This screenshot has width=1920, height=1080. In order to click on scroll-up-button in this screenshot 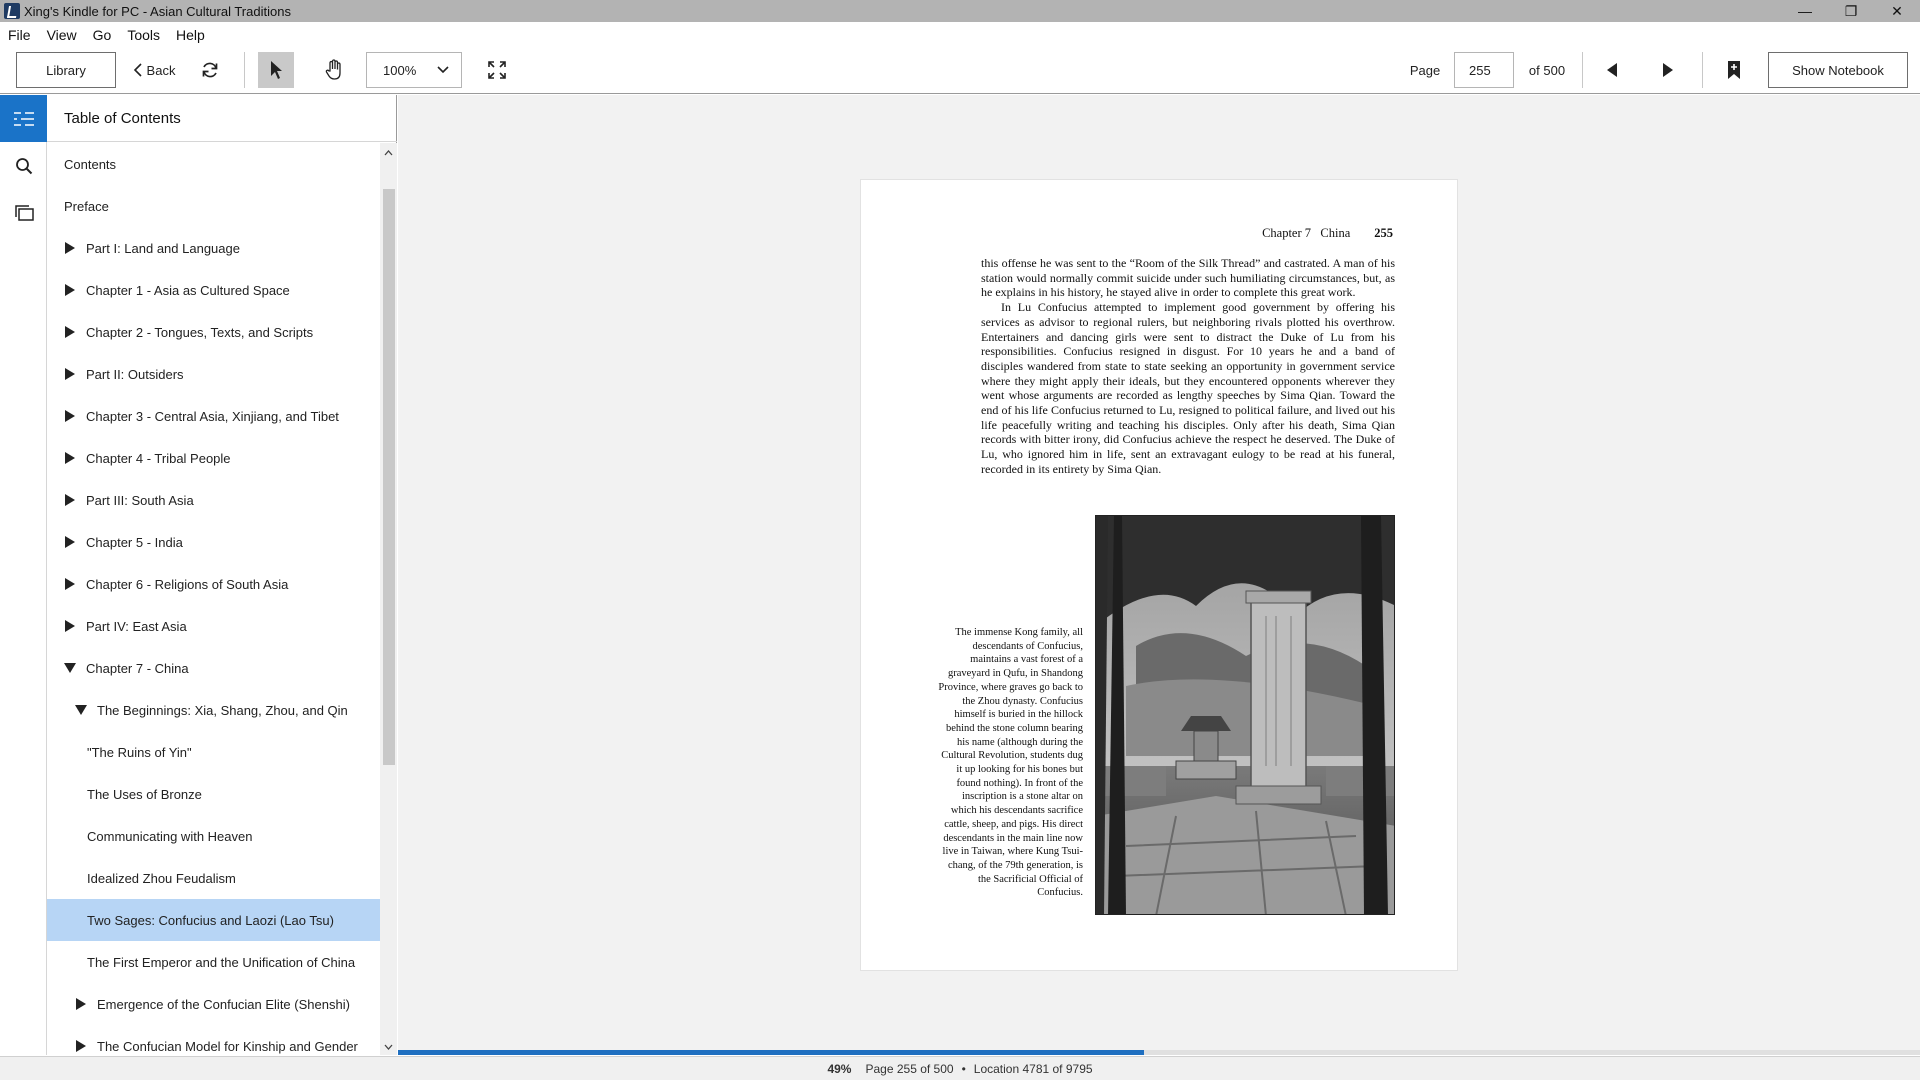, I will do `click(388, 153)`.